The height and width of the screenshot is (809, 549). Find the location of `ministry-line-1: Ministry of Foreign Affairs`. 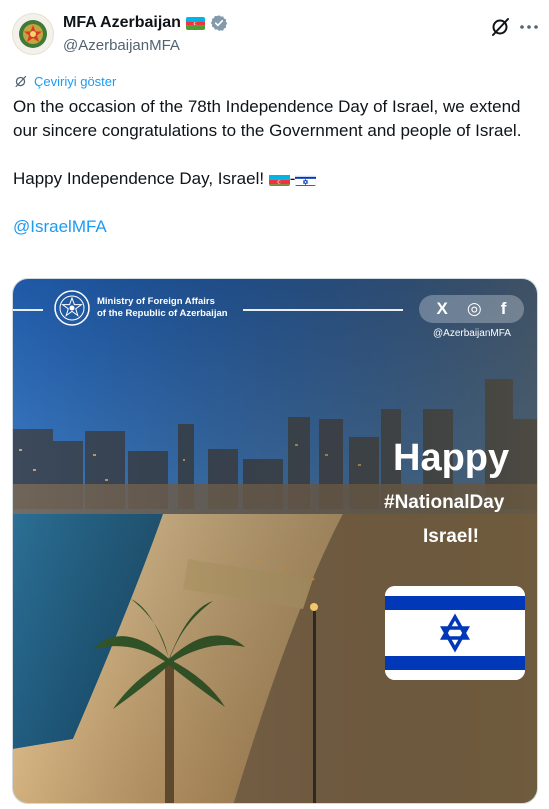

ministry-line-1: Ministry of Foreign Affairs is located at coordinates (156, 301).